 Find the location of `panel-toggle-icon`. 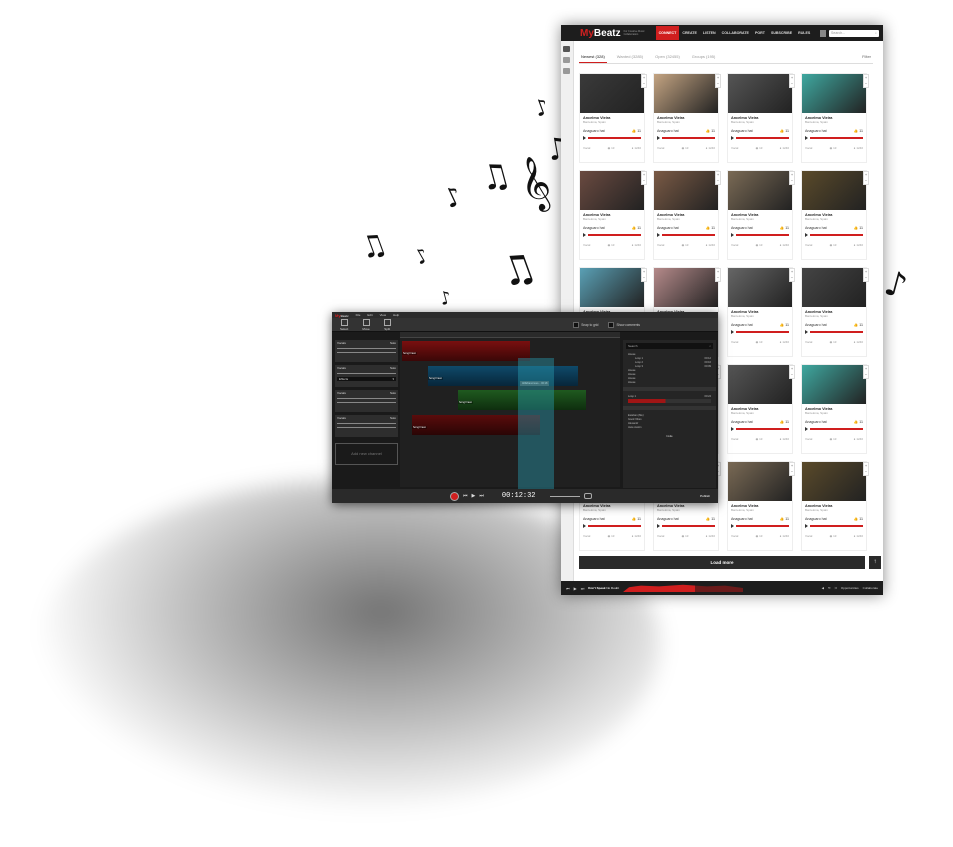

panel-toggle-icon is located at coordinates (566, 49).